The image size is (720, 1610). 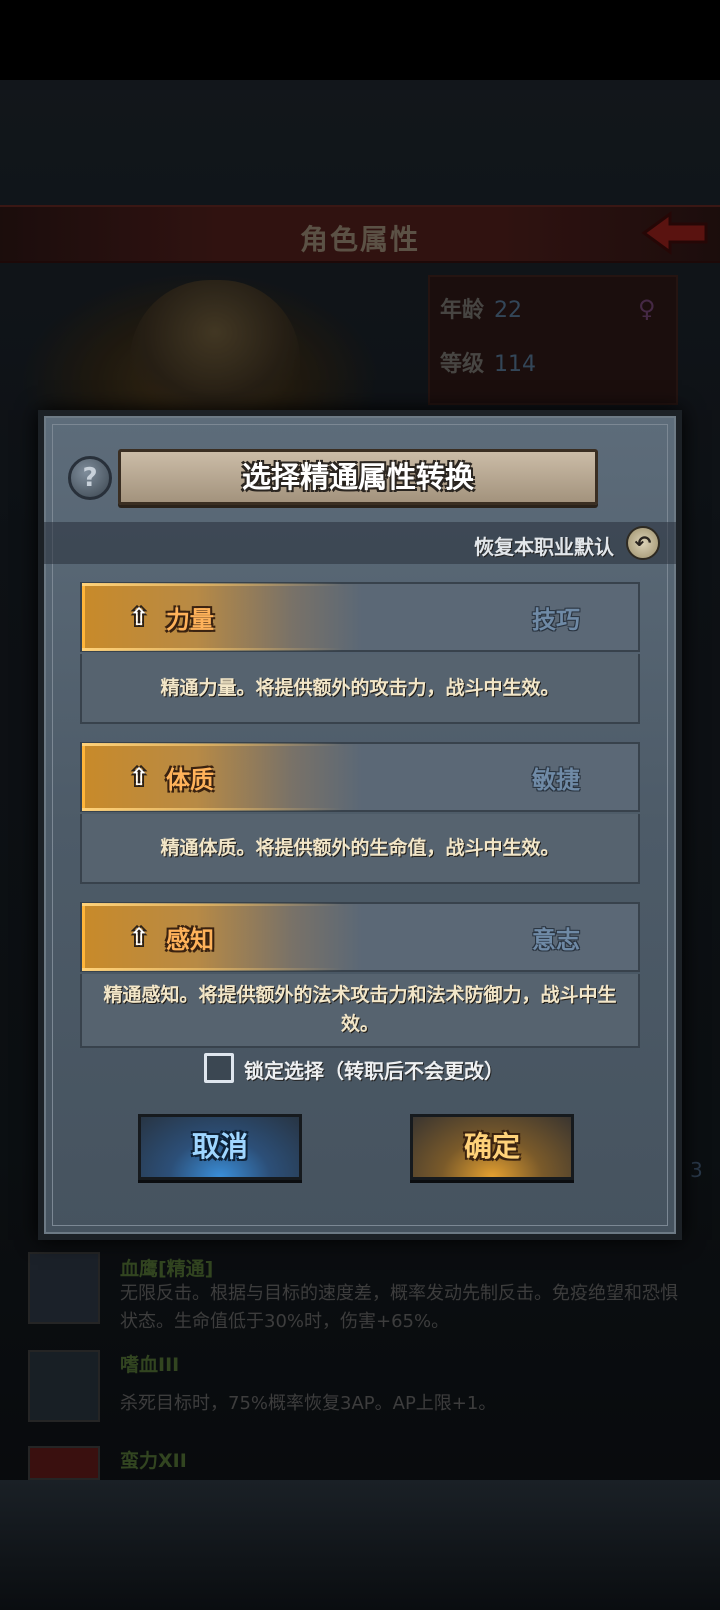 I want to click on bottom-bar, so click(x=360, y=1545).